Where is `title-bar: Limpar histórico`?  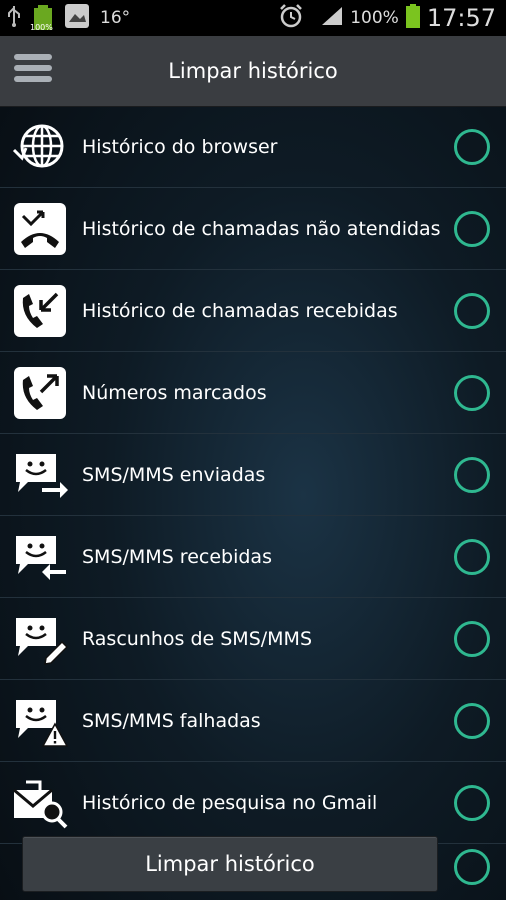
title-bar: Limpar histórico is located at coordinates (253, 71).